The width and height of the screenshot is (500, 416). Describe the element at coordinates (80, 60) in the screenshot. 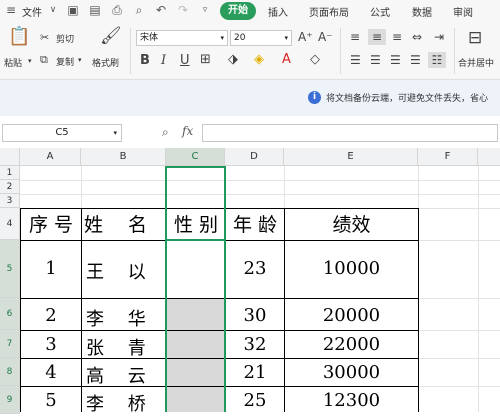

I see `copy-dropdown-icon: ▾` at that location.